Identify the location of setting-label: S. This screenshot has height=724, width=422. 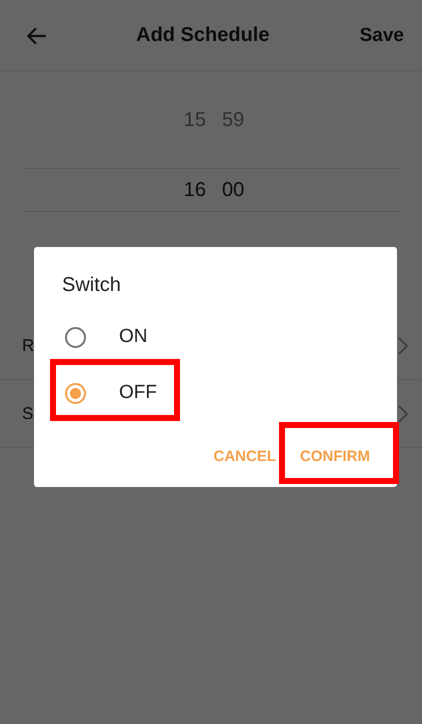
(28, 414).